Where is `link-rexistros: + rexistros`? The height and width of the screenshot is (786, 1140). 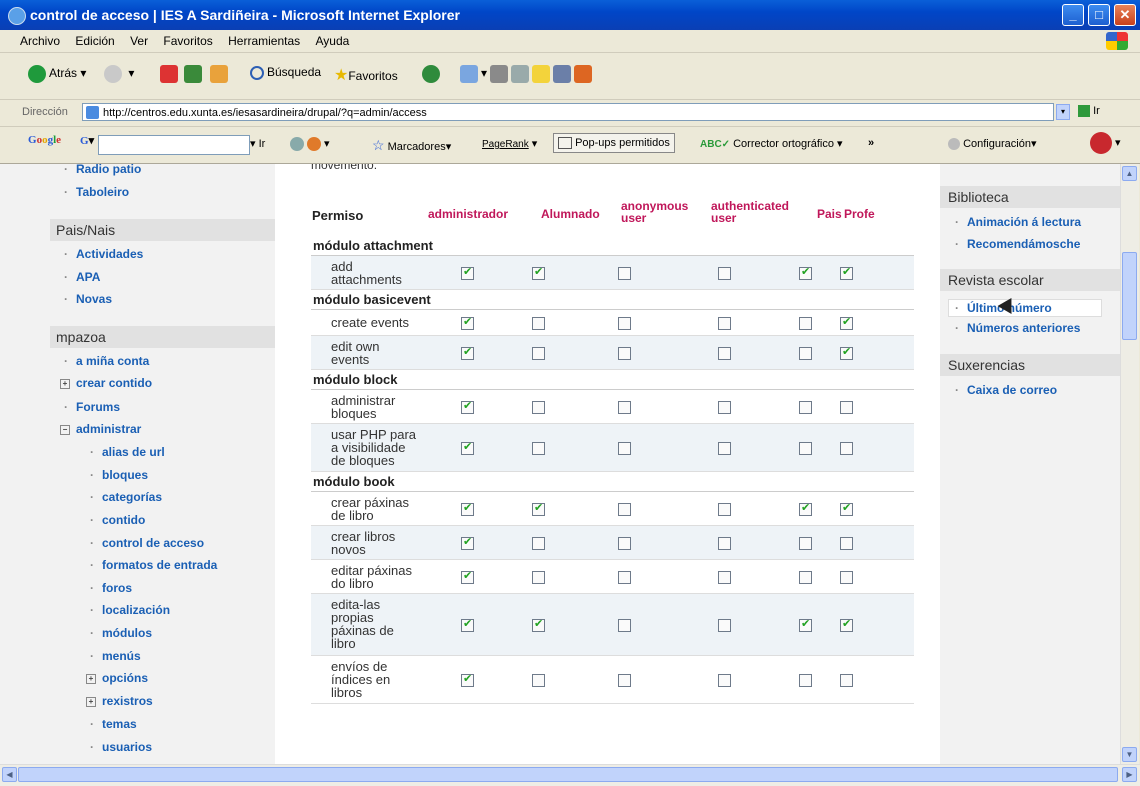 link-rexistros: + rexistros is located at coordinates (119, 701).